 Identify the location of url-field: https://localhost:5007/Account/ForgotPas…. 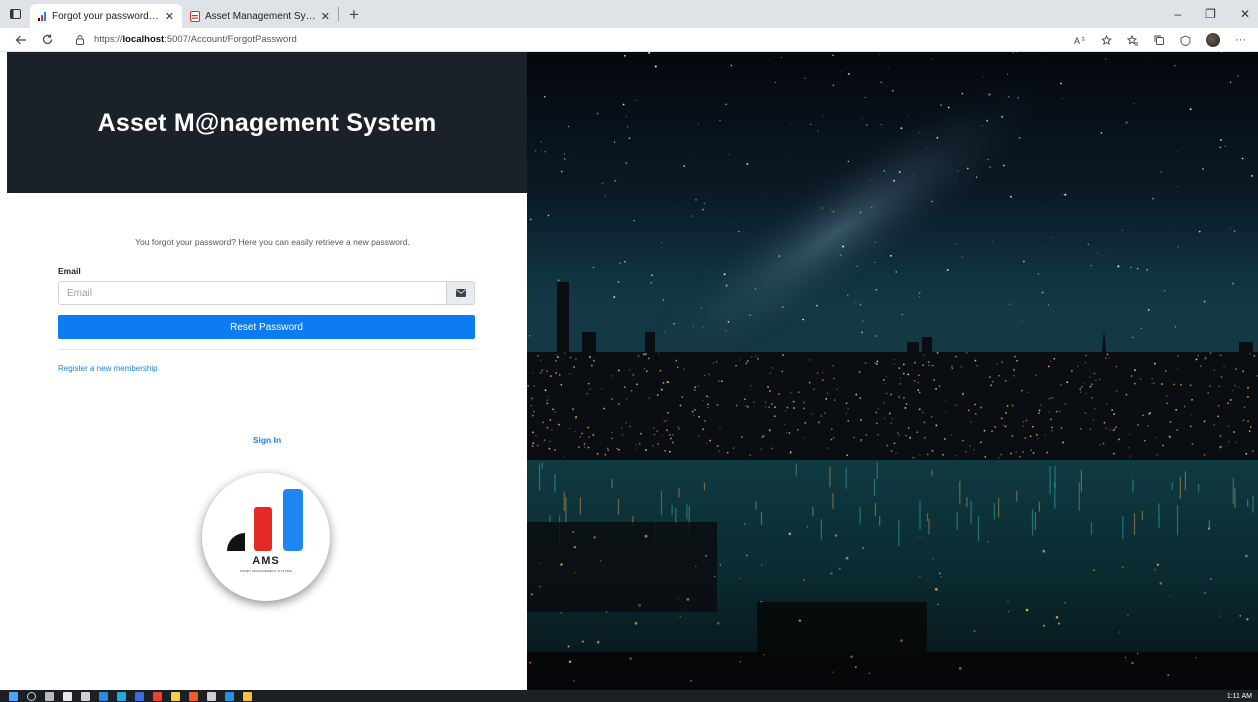
(546, 40).